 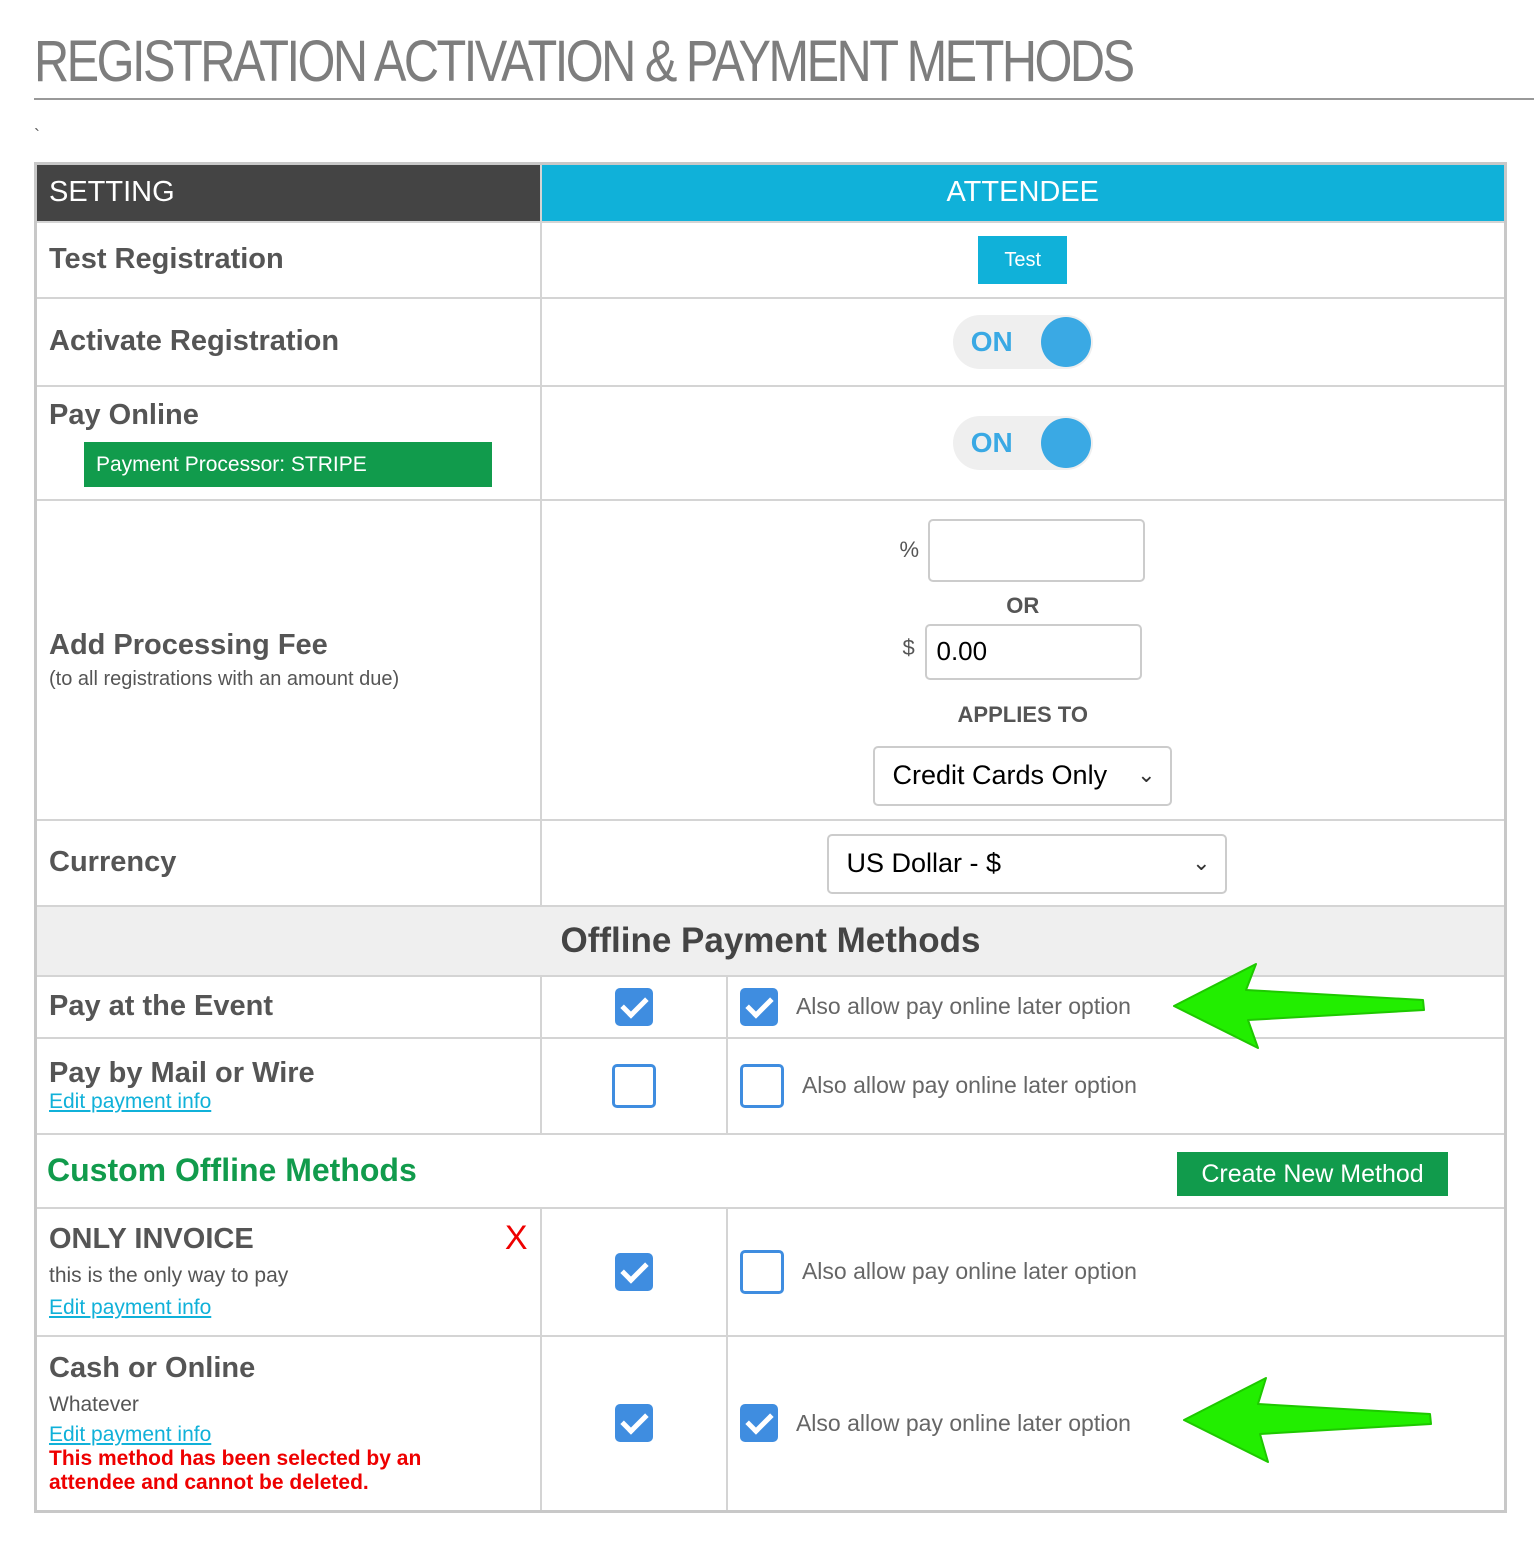 I want to click on row-currency: Currency US Dollar - $ ⌄, so click(x=770, y=862).